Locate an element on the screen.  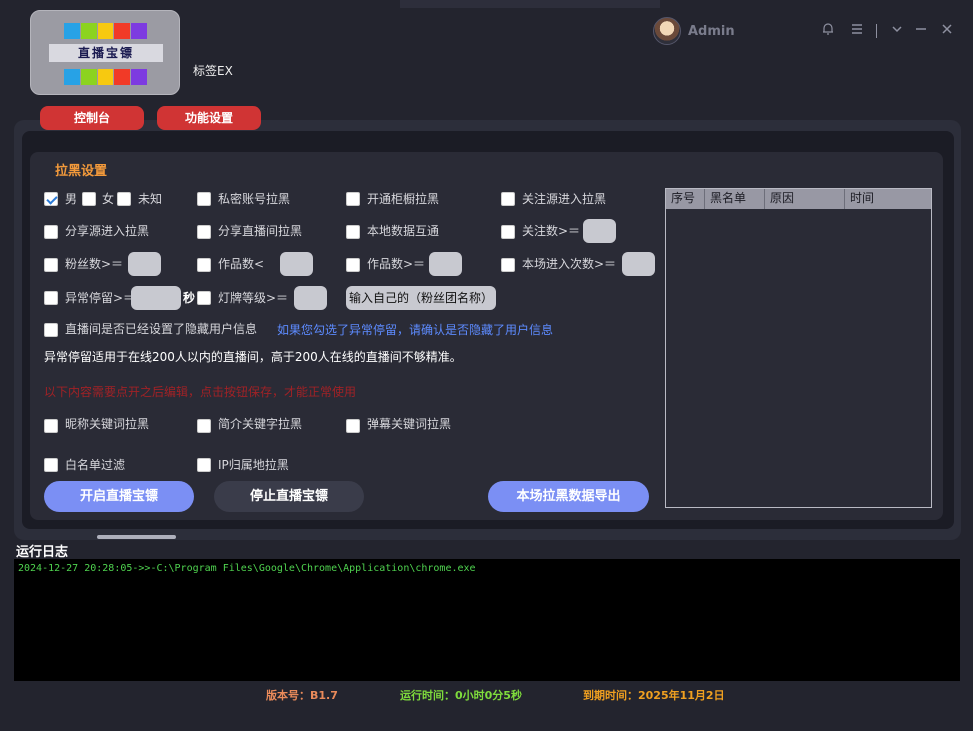
label-fans-count: 粉丝数>＝ is located at coordinates (94, 264).